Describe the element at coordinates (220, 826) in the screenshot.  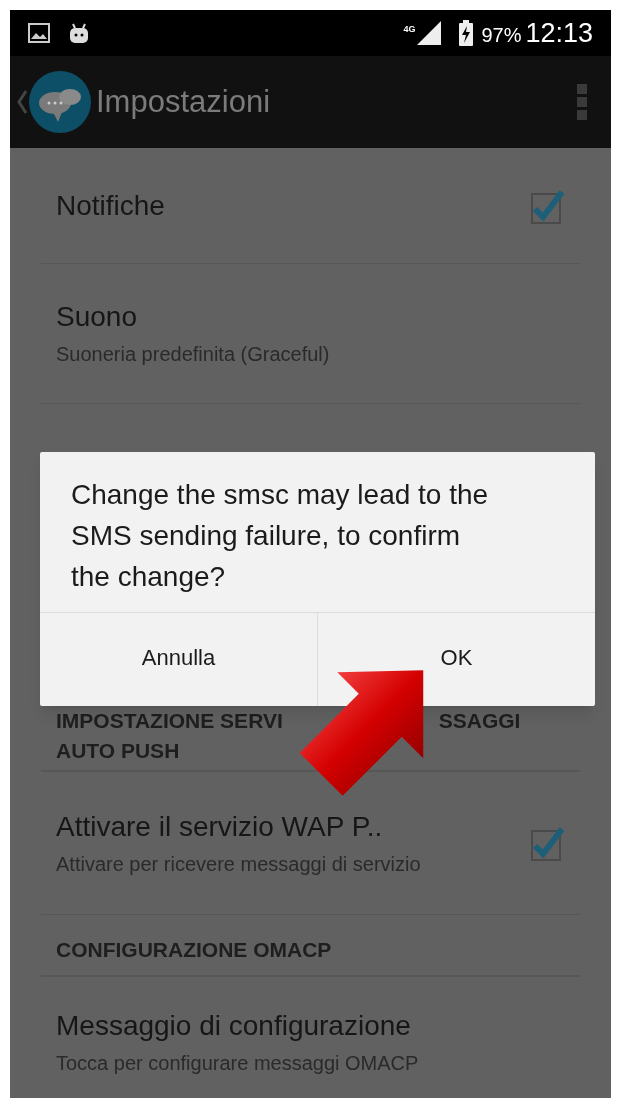
I see `setting-title: Attivare il servizio WAP P..` at that location.